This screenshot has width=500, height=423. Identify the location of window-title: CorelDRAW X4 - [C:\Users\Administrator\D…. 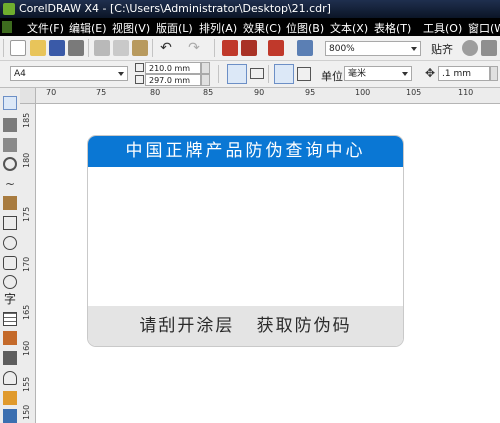
(175, 8).